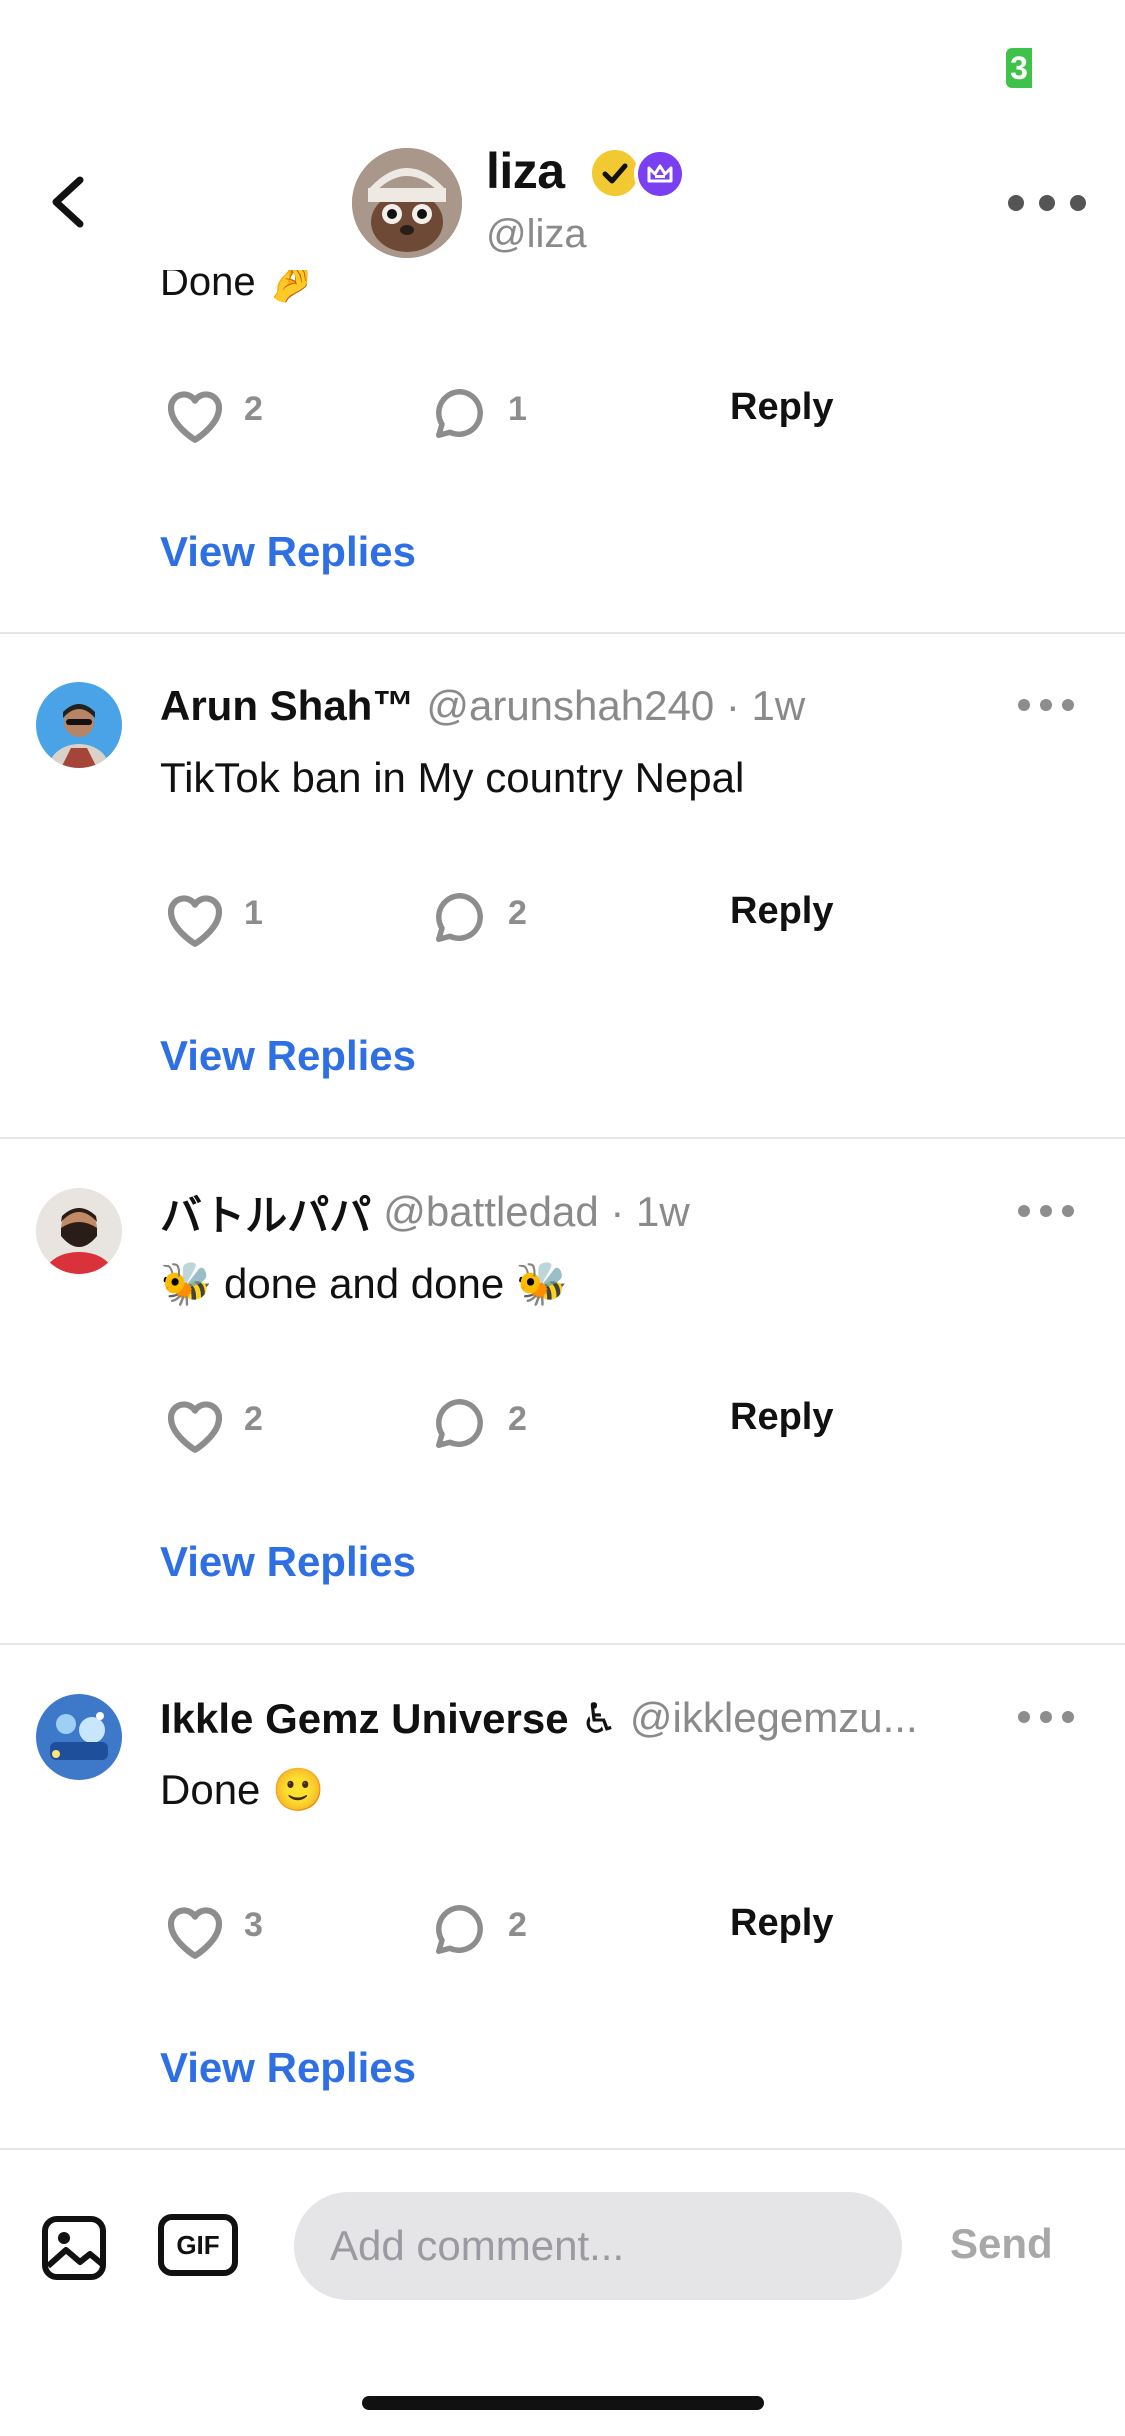 The image size is (1125, 2436). What do you see at coordinates (615, 173) in the screenshot?
I see `verified-check-icon` at bounding box center [615, 173].